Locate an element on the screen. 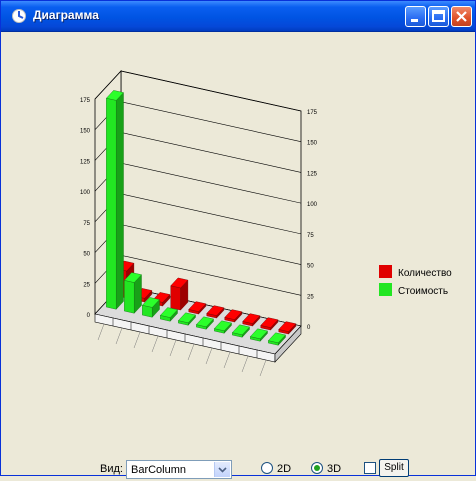  maximize-button is located at coordinates (438, 16).